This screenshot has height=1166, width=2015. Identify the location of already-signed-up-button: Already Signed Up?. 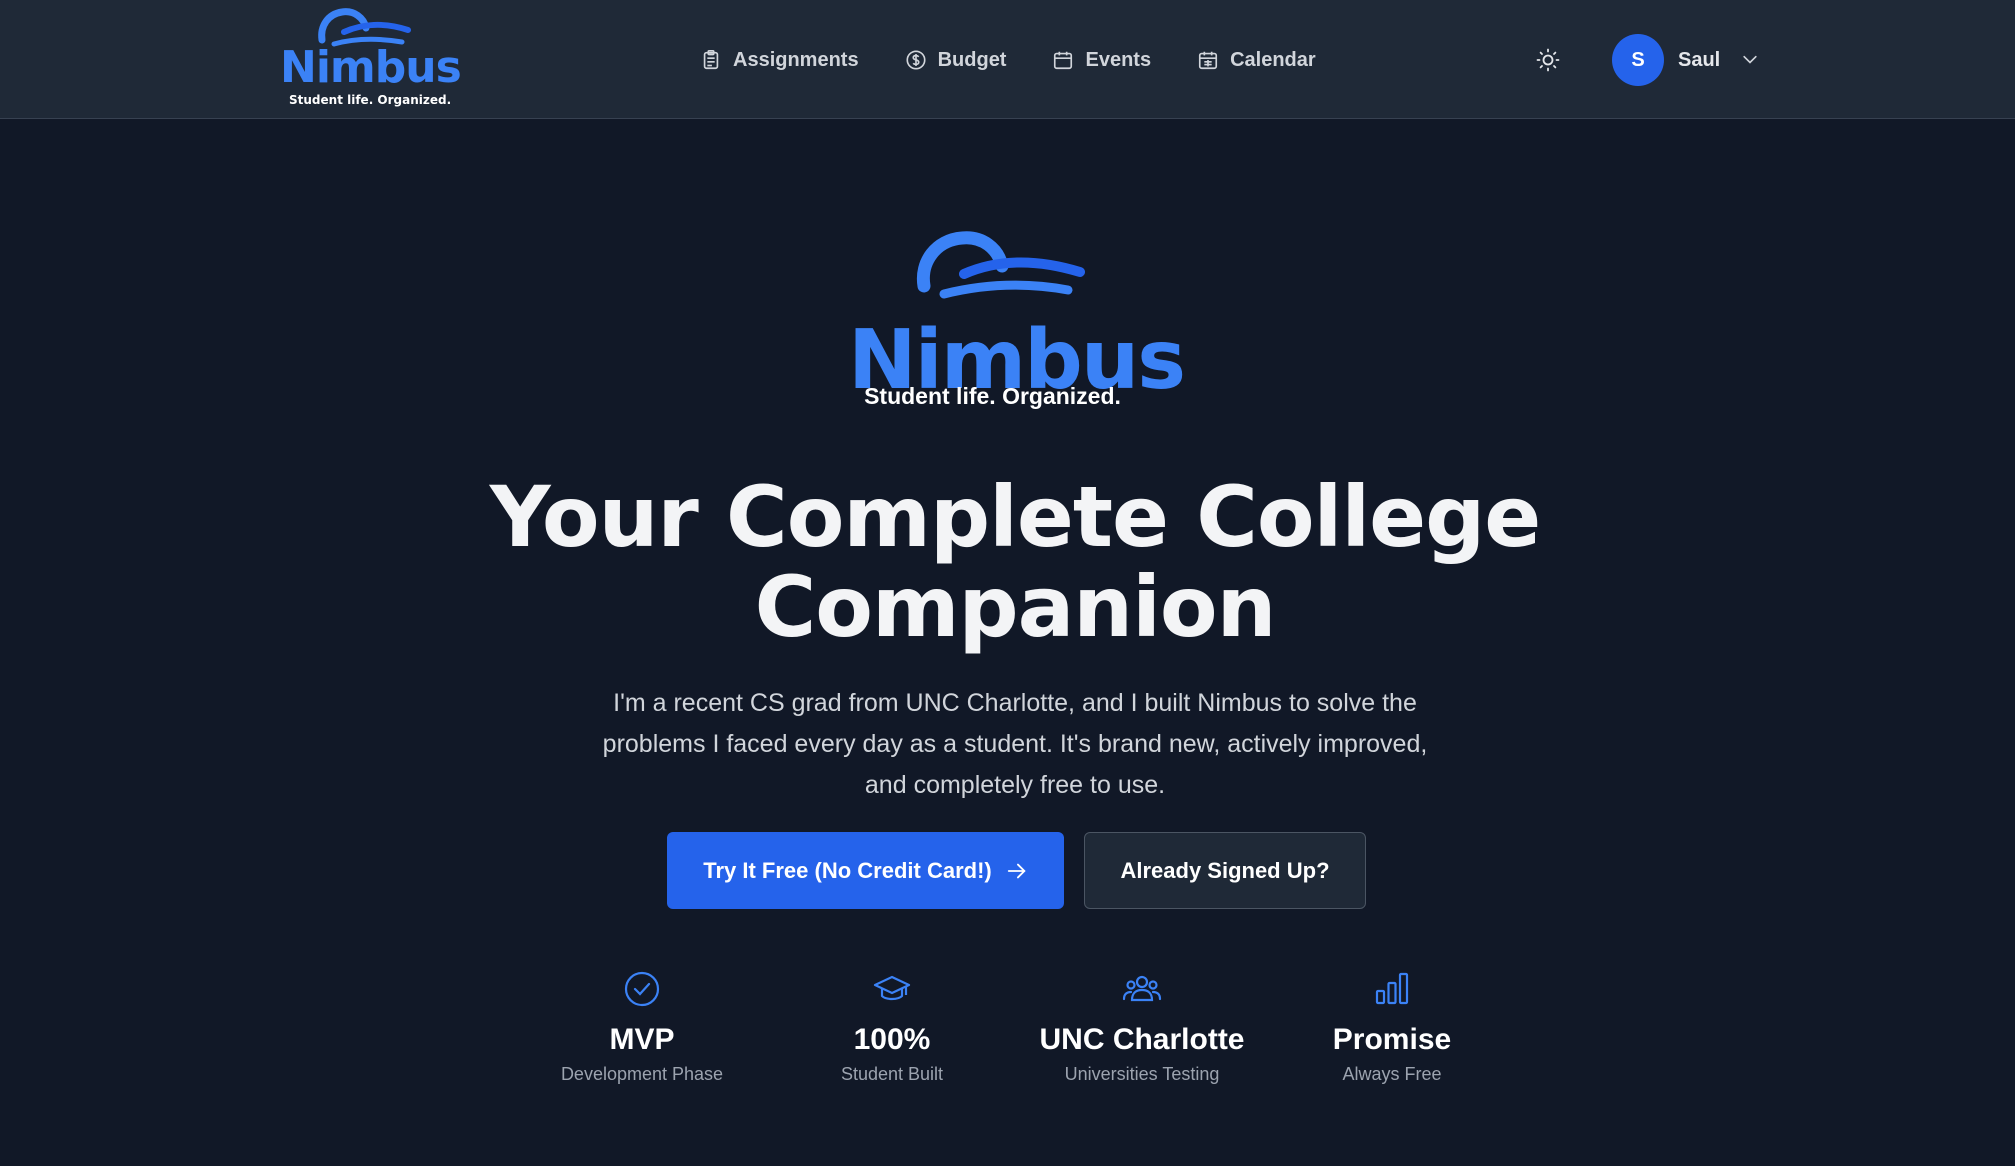
(1225, 870).